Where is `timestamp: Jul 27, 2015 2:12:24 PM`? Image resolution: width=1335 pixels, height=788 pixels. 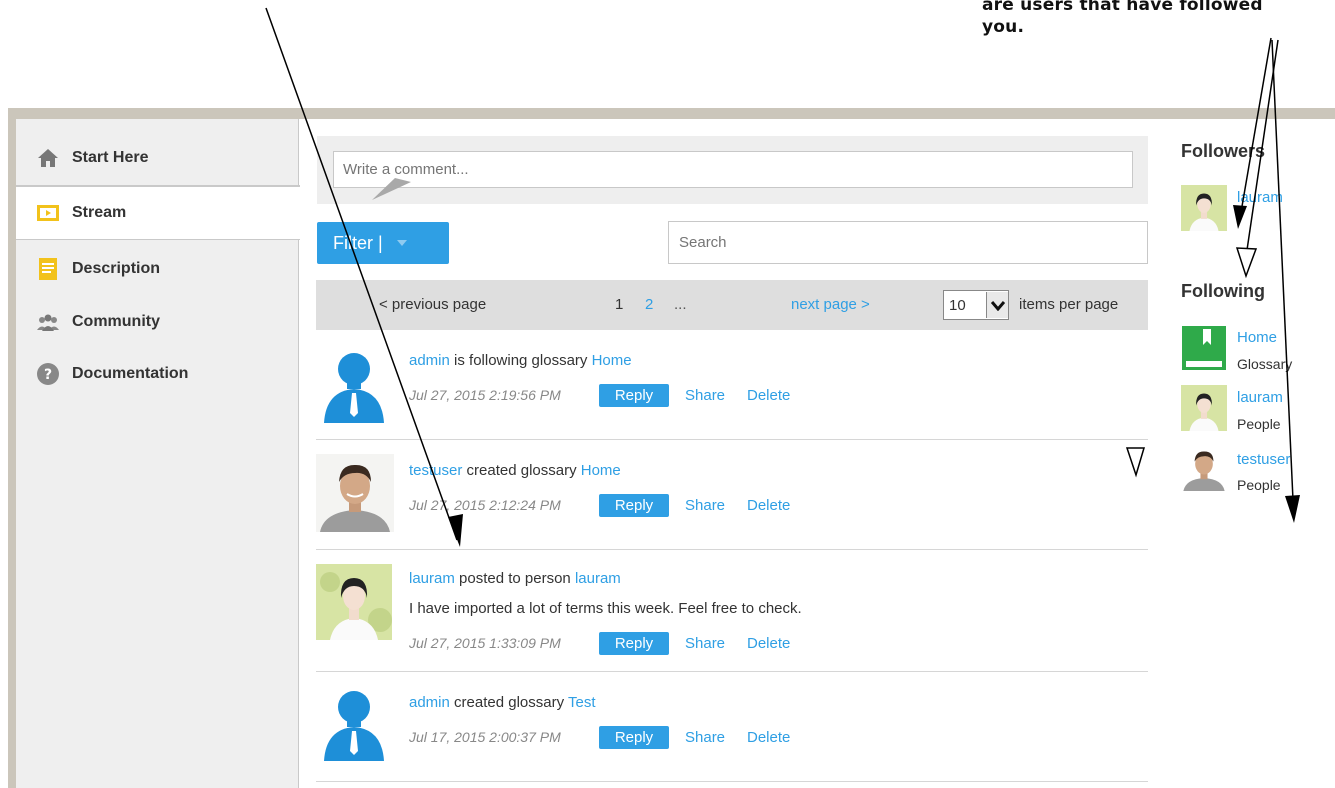
timestamp: Jul 27, 2015 2:12:24 PM is located at coordinates (485, 505).